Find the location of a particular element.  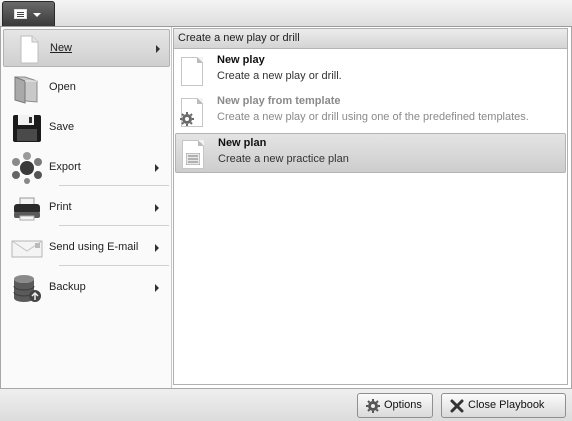

menu-item-send-email: Send using E-mail is located at coordinates (86, 248).